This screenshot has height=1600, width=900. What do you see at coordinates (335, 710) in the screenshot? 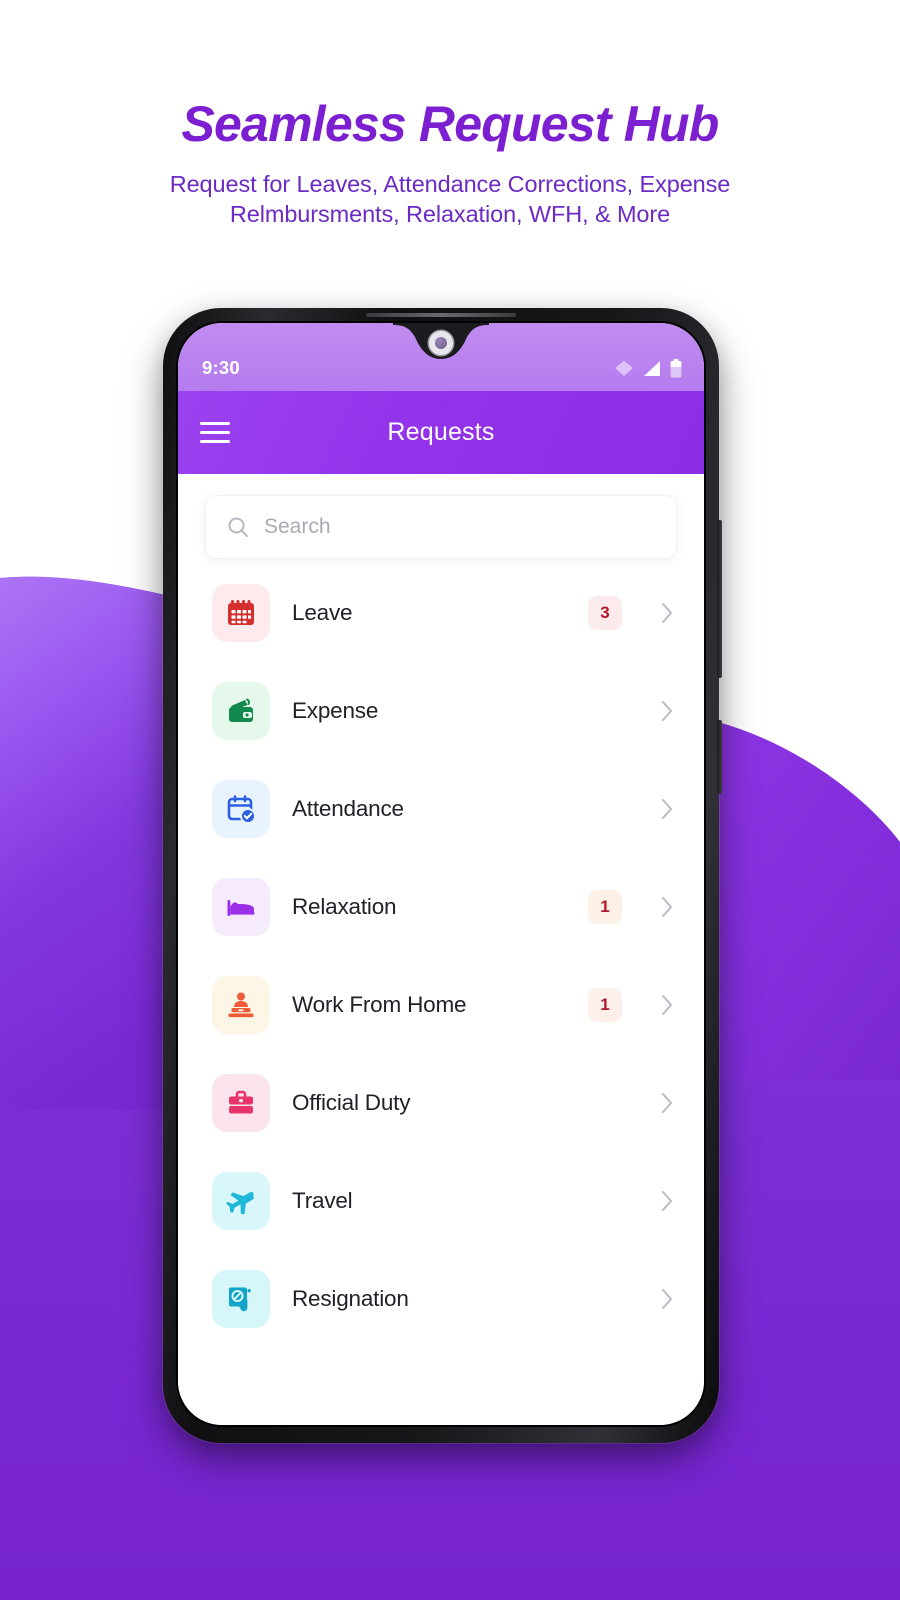
I see `list-item-label: Expense` at bounding box center [335, 710].